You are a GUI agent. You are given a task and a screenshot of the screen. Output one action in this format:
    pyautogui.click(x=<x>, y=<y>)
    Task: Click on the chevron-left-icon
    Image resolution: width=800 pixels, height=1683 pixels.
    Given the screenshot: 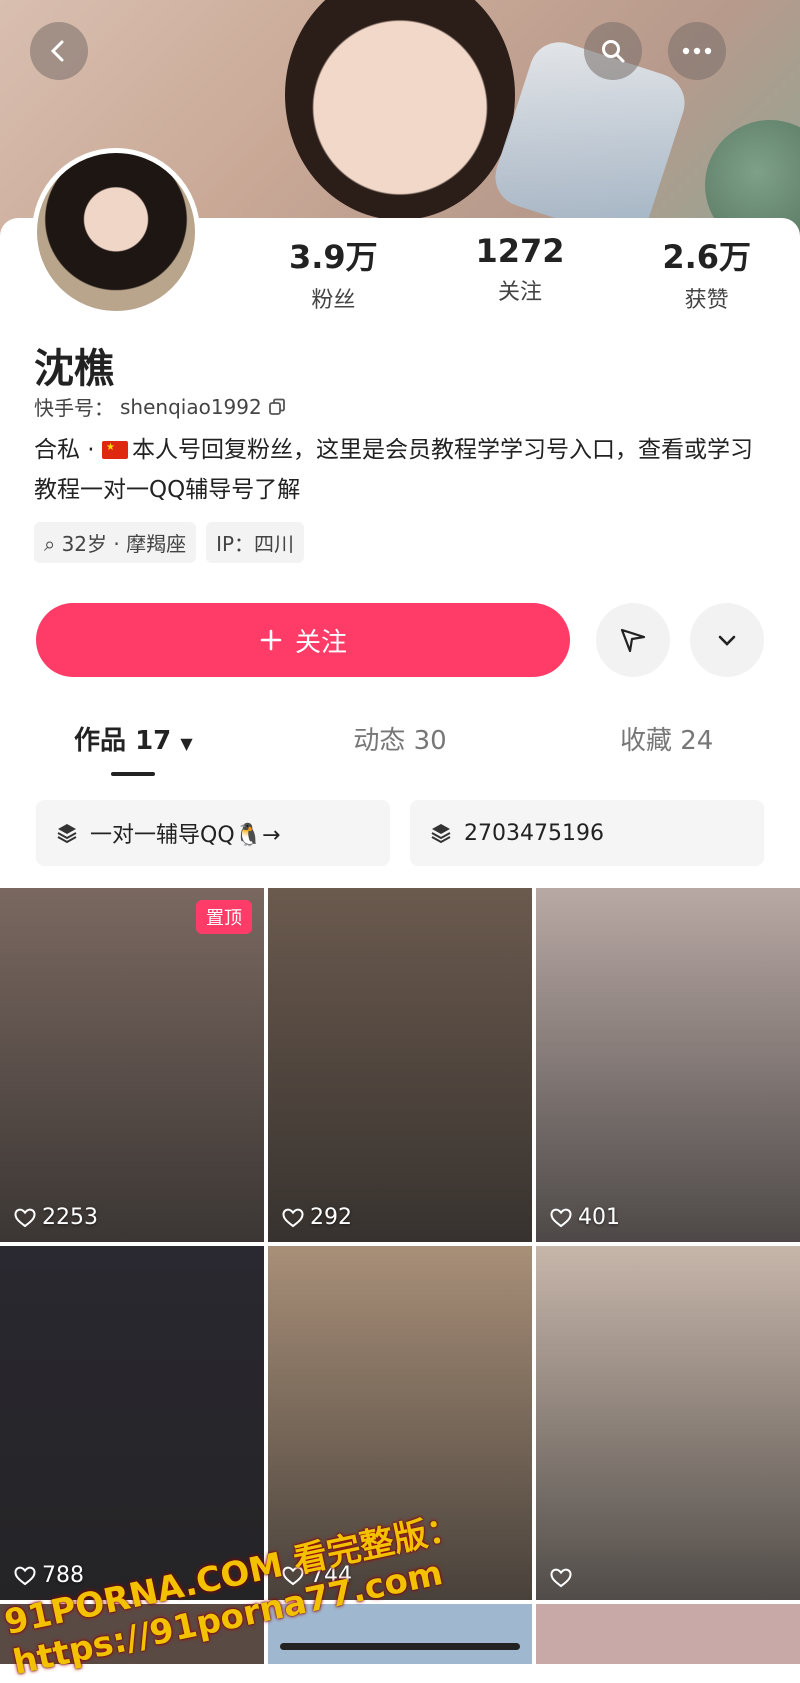 What is the action you would take?
    pyautogui.click(x=57, y=51)
    